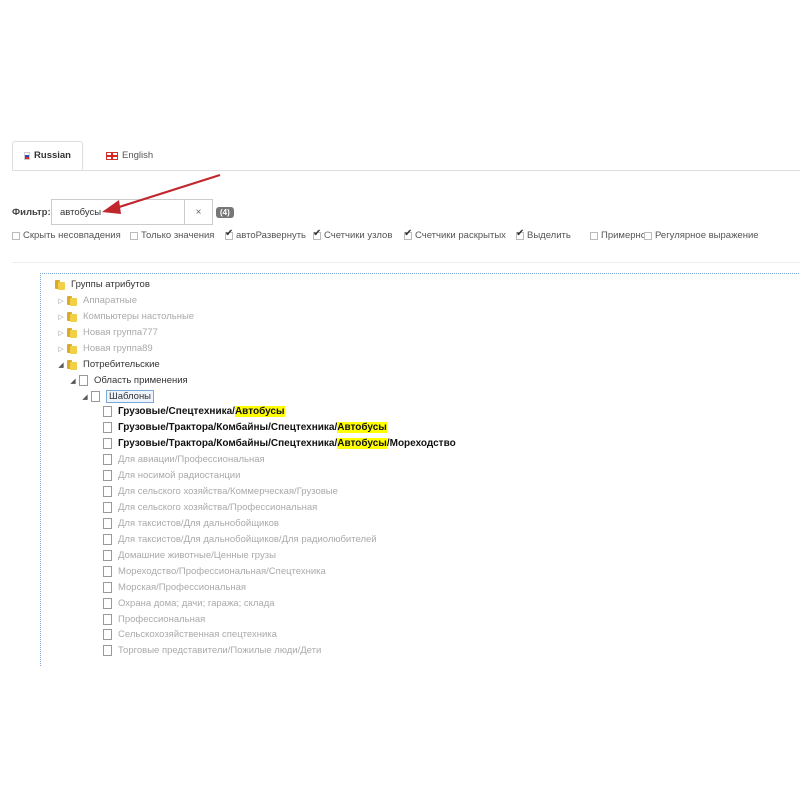 Image resolution: width=800 pixels, height=800 pixels. What do you see at coordinates (141, 380) in the screenshot?
I see `tree-node-label: Область применения` at bounding box center [141, 380].